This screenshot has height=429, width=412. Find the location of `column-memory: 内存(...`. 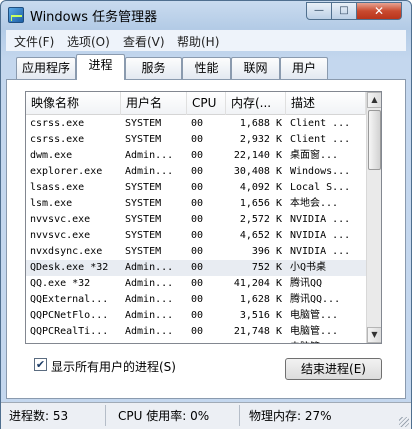

column-memory: 内存(... is located at coordinates (256, 103).